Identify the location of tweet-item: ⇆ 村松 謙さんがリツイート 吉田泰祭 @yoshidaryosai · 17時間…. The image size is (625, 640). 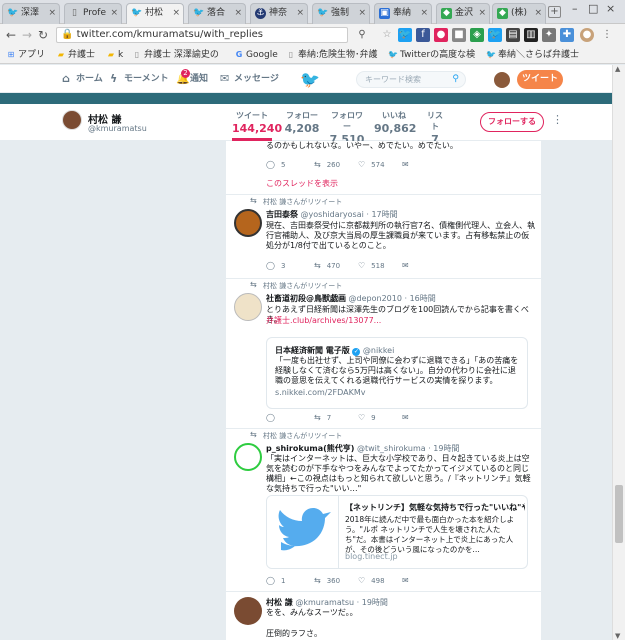
(383, 237).